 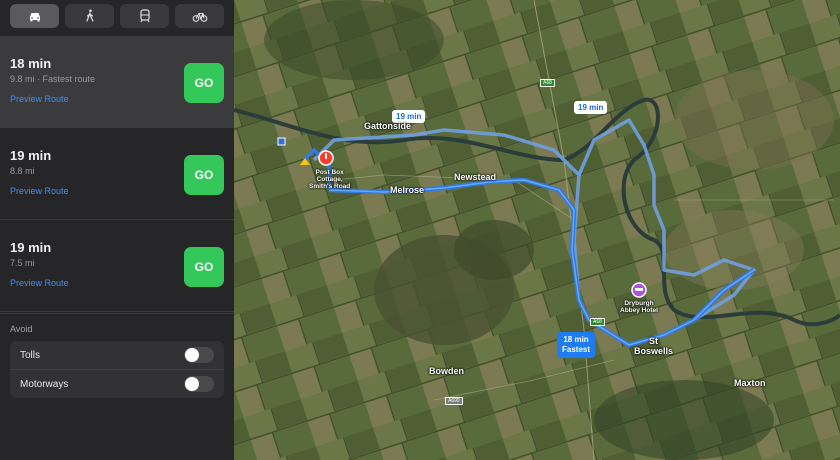 I want to click on car-icon, so click(x=34, y=17).